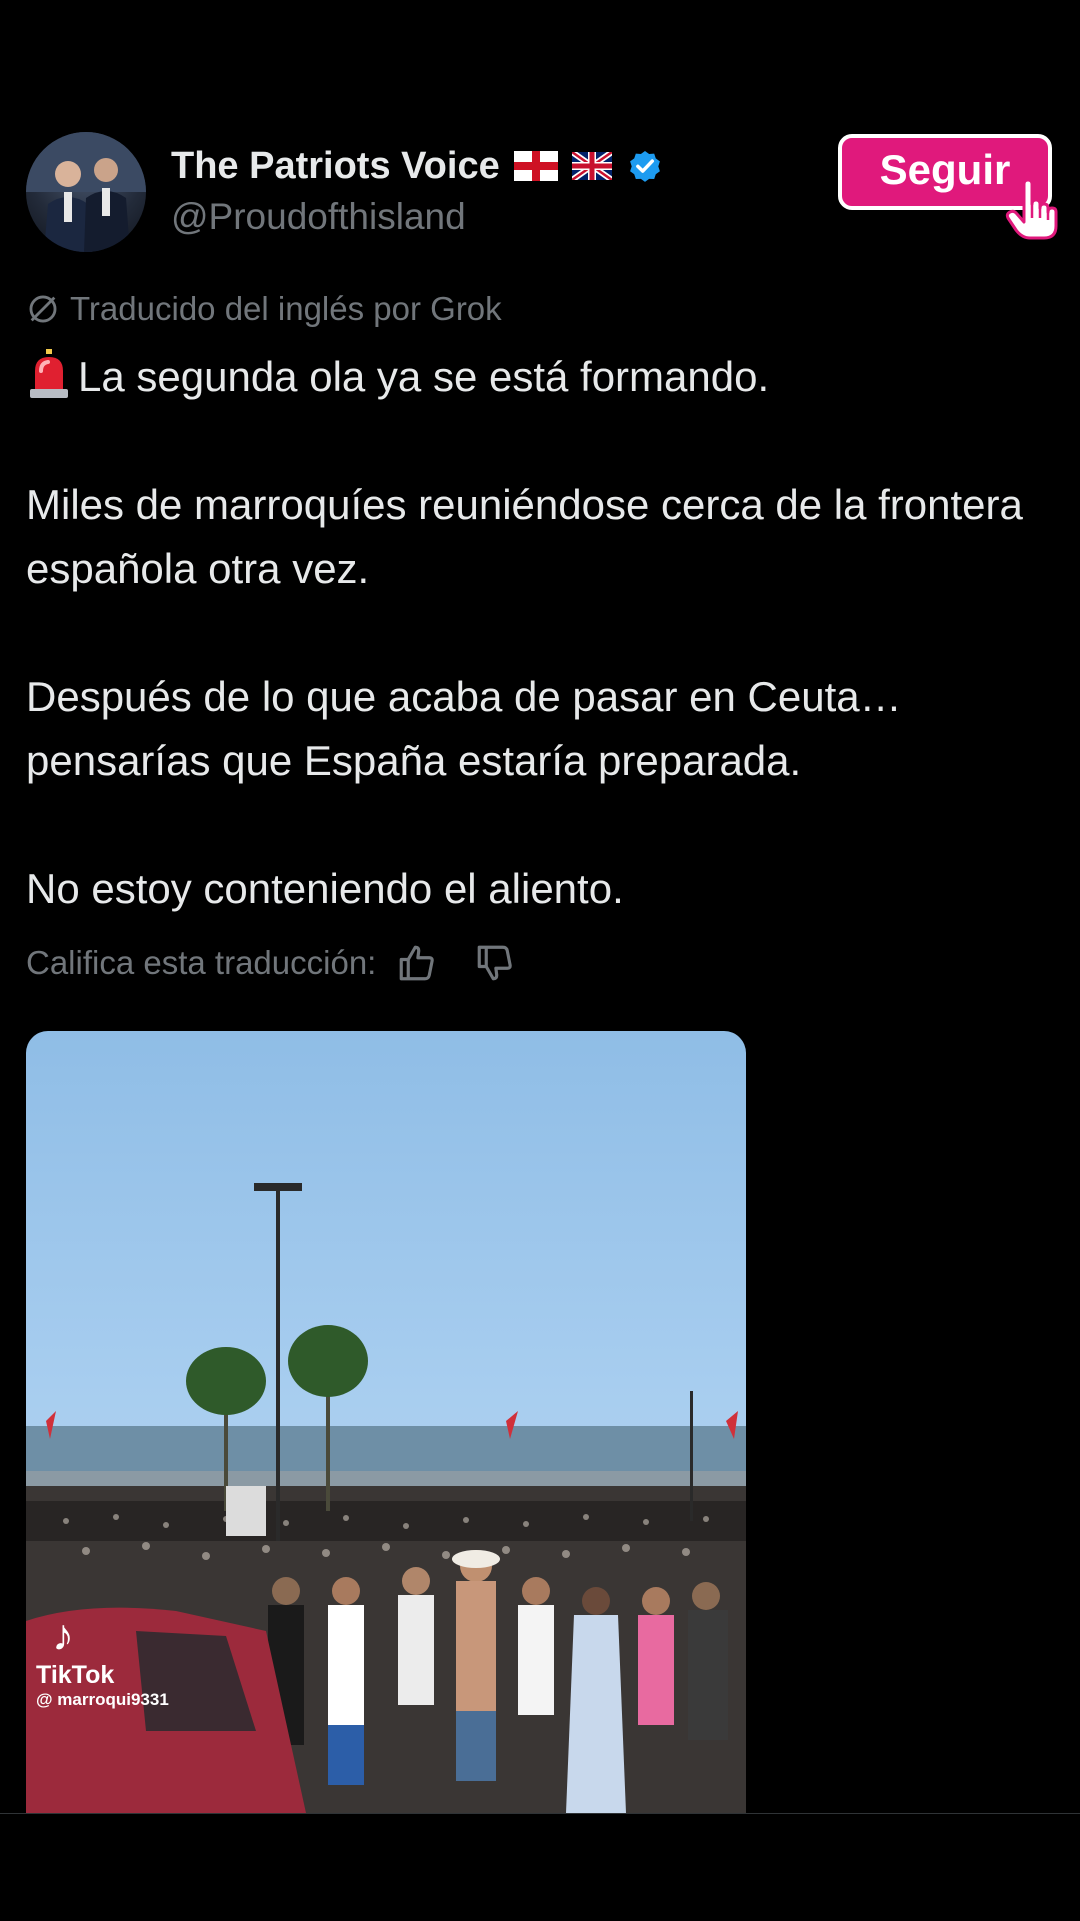  Describe the element at coordinates (102, 1660) in the screenshot. I see `tiktok-watermark: ♪ TikTok @ marroqui9331` at that location.